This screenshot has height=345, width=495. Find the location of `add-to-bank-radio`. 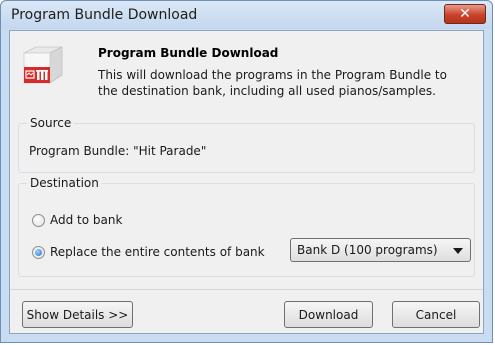

add-to-bank-radio is located at coordinates (38, 220).